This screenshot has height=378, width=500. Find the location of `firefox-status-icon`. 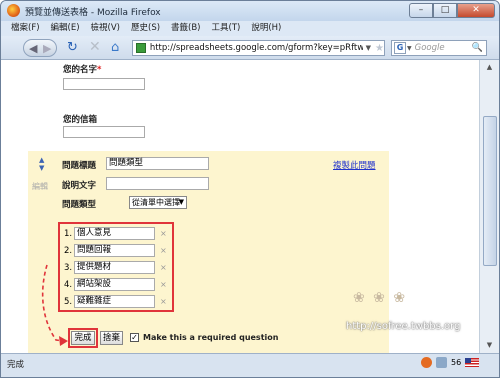

firefox-status-icon is located at coordinates (426, 362).